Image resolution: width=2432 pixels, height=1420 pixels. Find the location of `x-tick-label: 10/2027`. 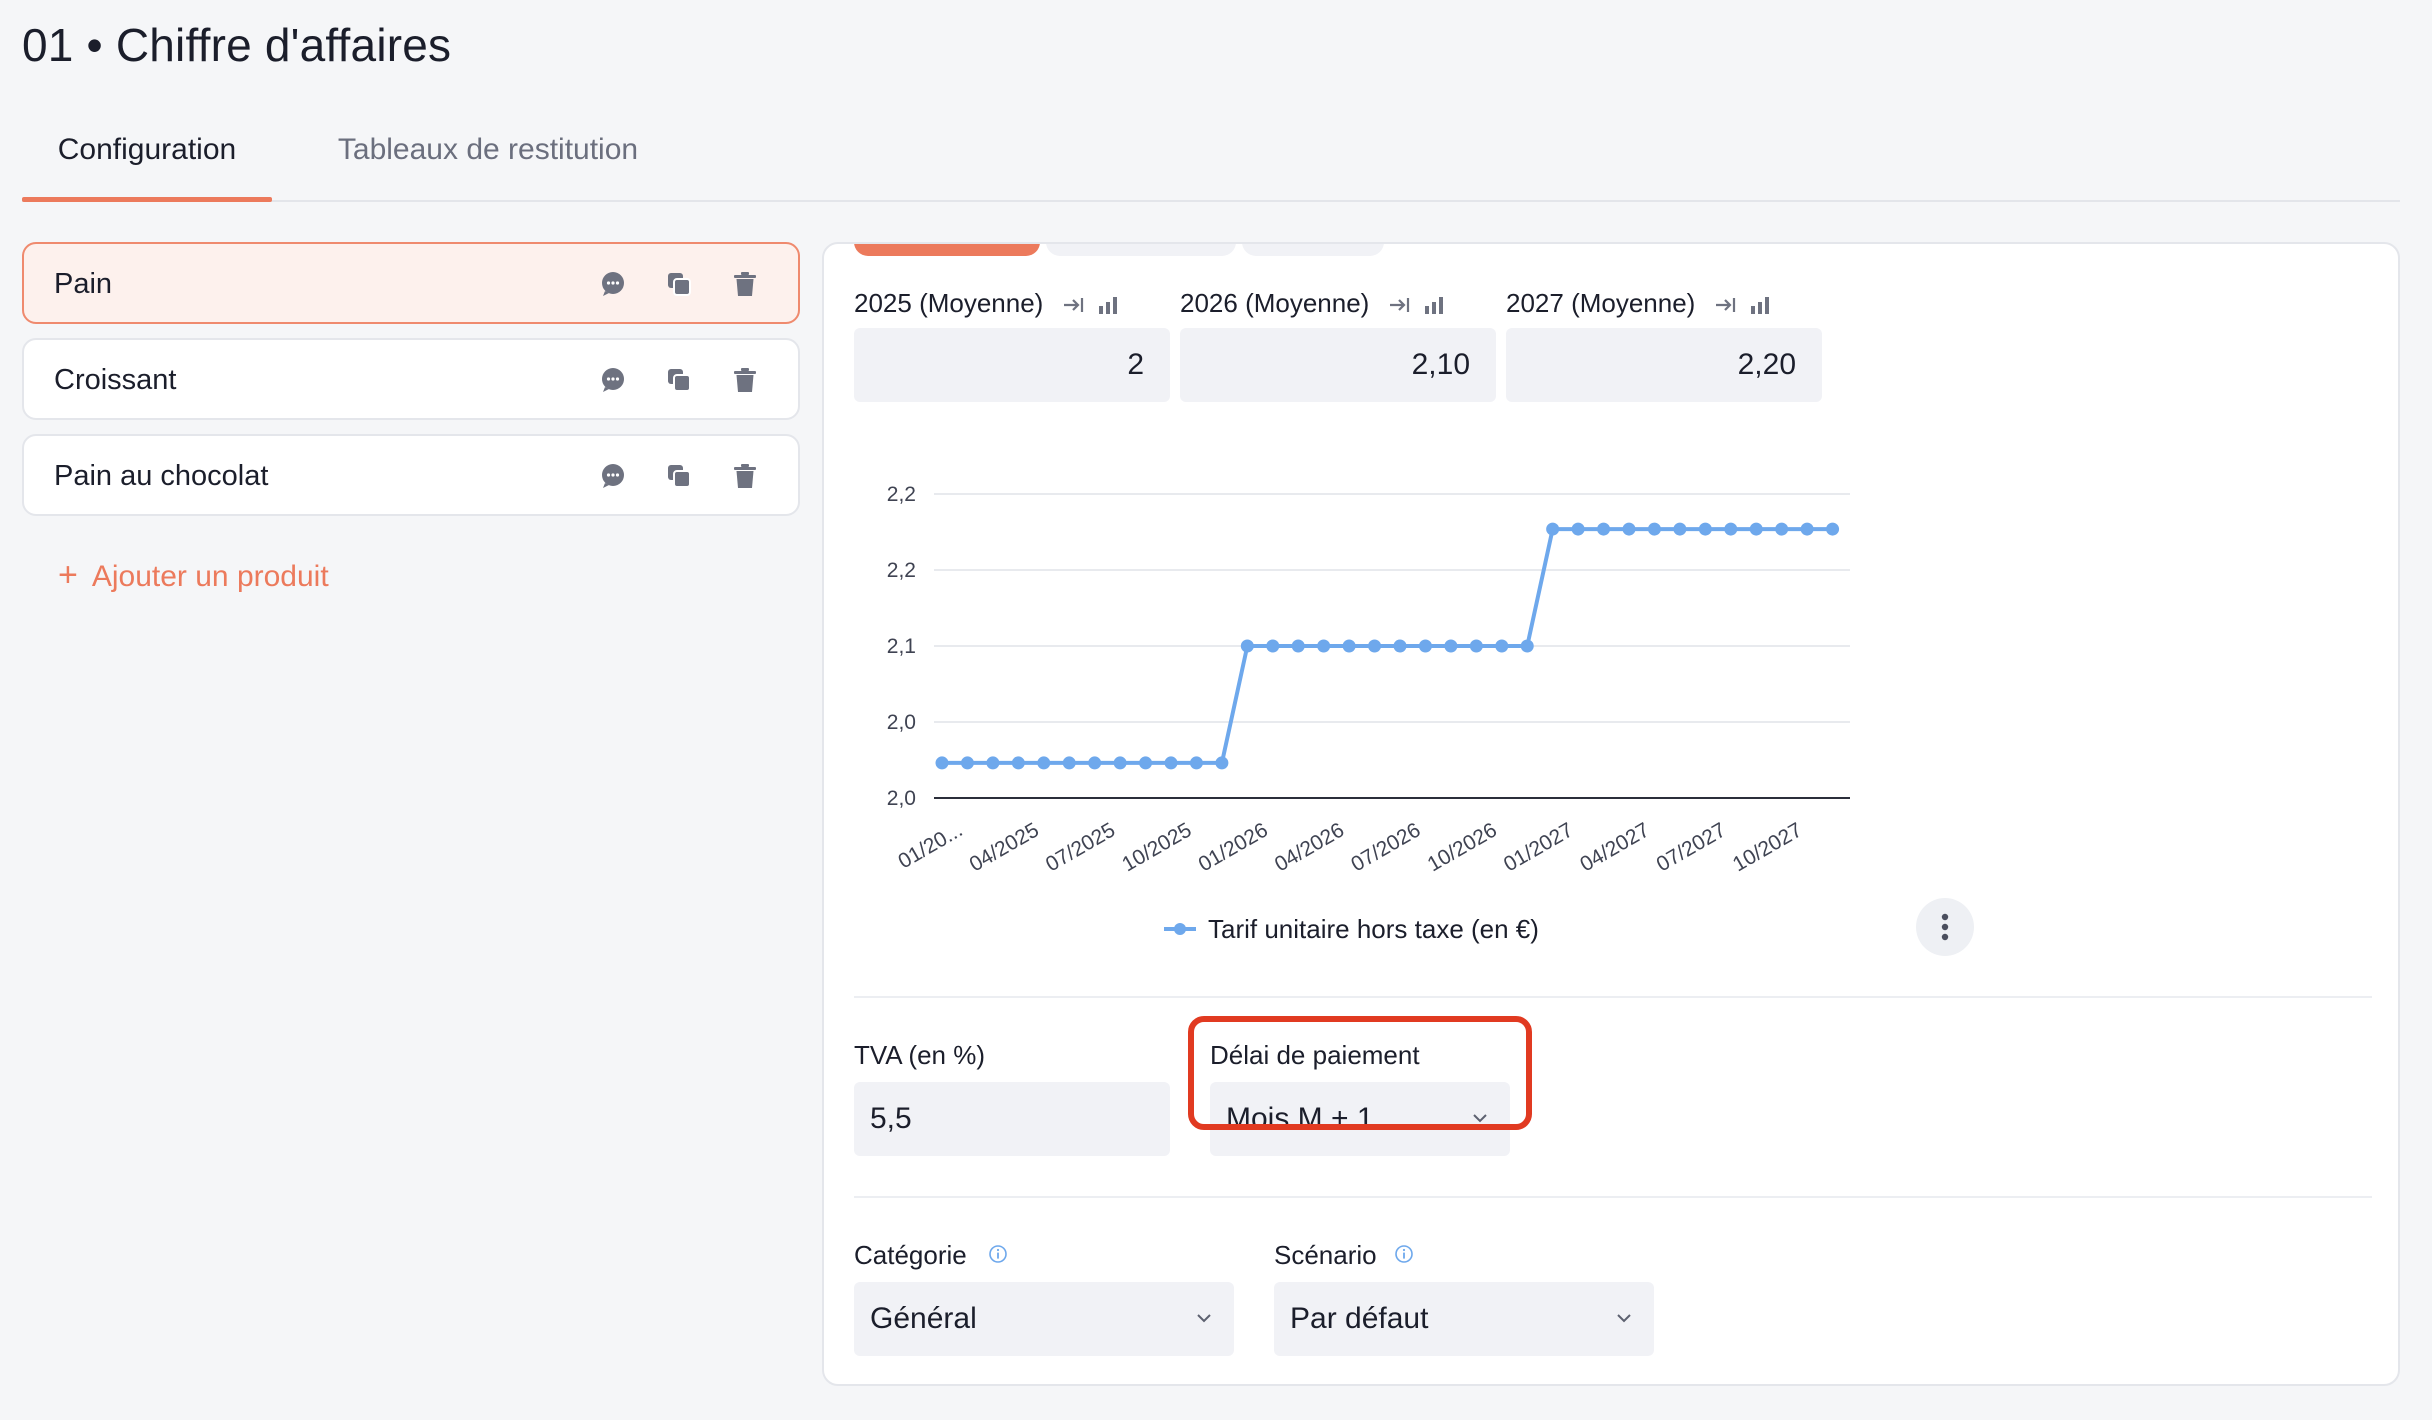

x-tick-label: 10/2027 is located at coordinates (1767, 847).